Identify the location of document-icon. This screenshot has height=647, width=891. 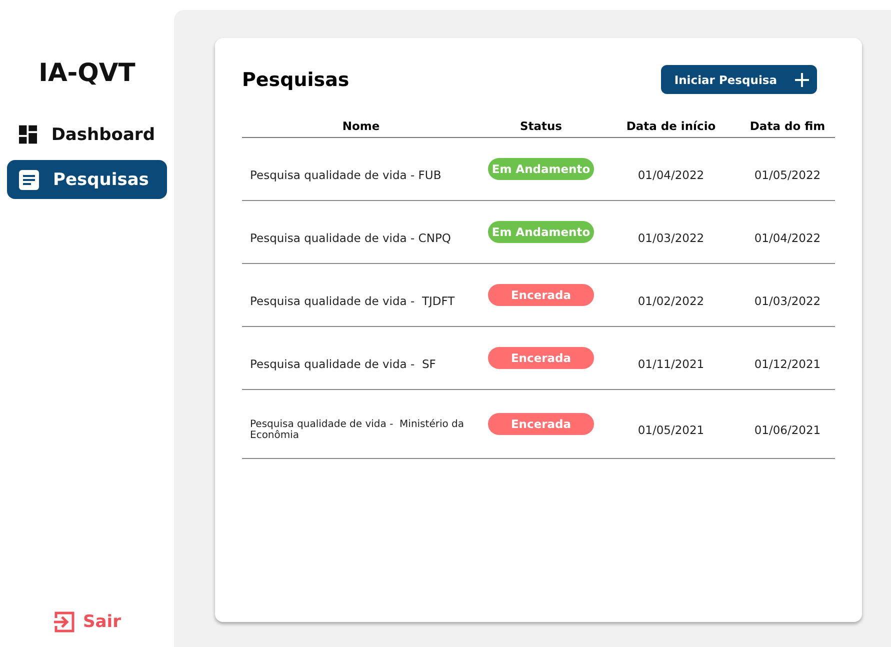
(29, 180).